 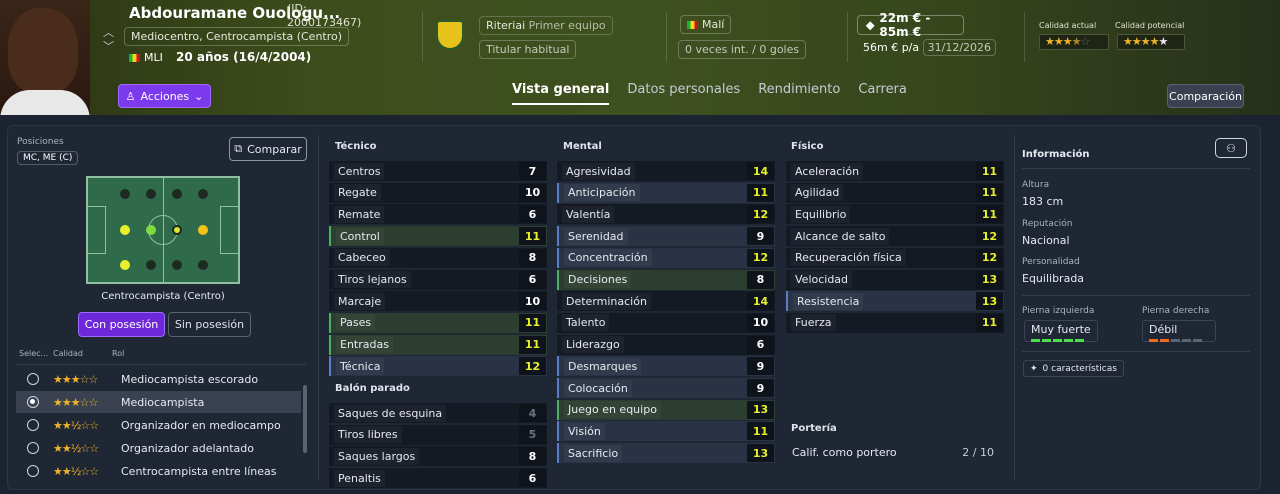 I want to click on tab-datos-personales: Datos personales, so click(x=683, y=93).